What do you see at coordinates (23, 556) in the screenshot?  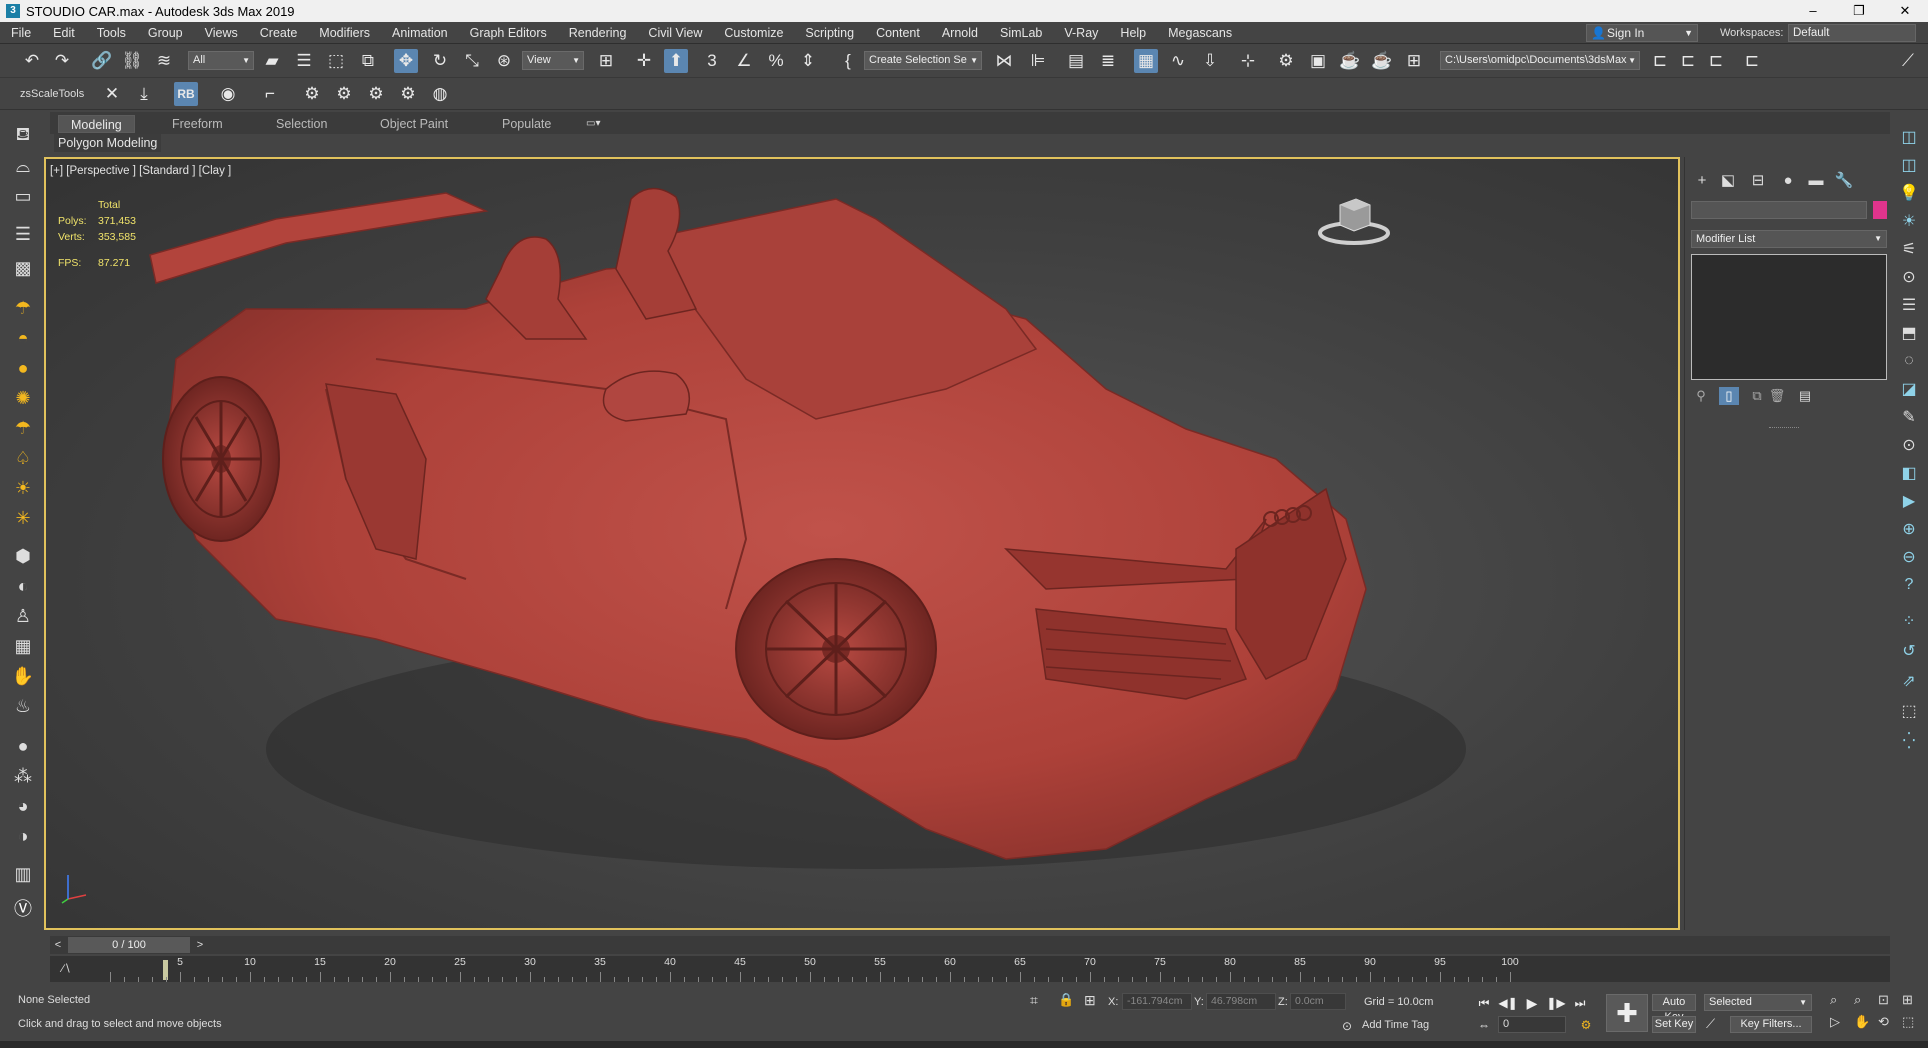 I see `cube-icon: ⬢` at bounding box center [23, 556].